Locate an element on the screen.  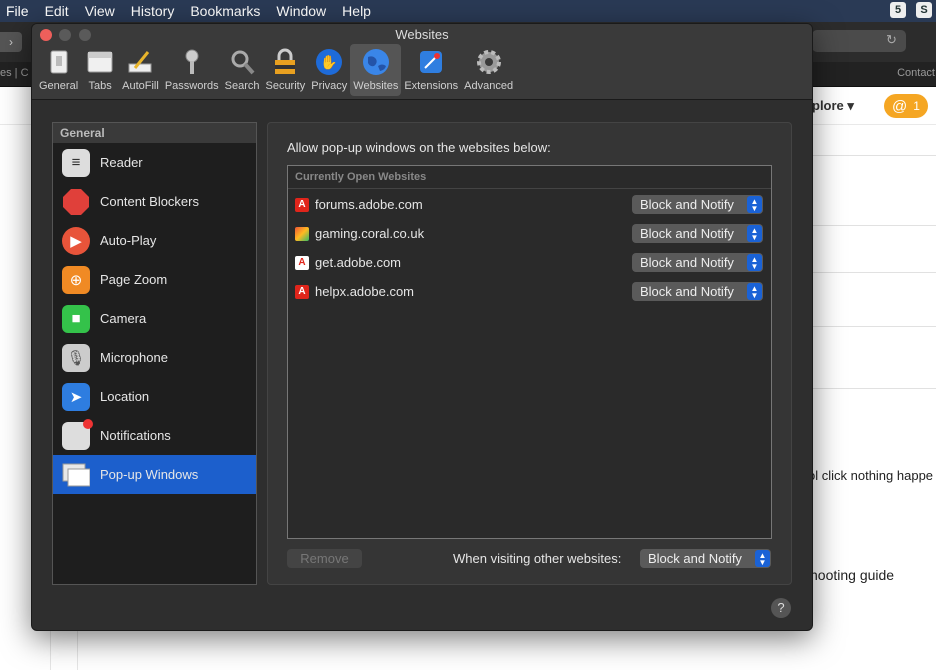
tab-label: Passwords is located at coordinates (191, 86).